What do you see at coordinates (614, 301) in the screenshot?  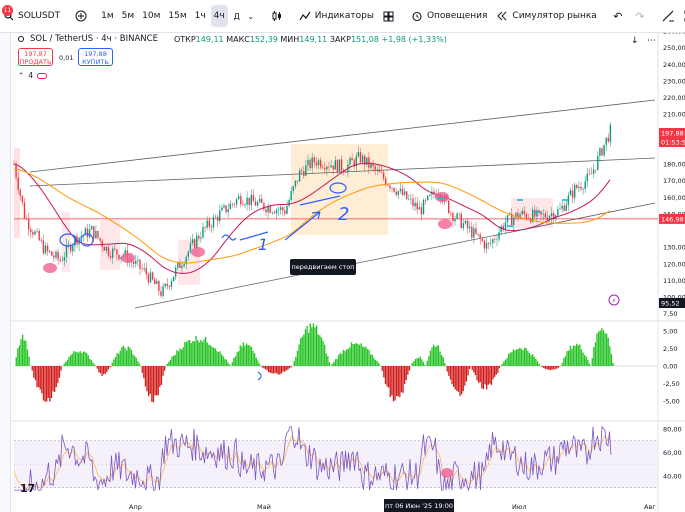 I see `flash-icon: ⚡` at bounding box center [614, 301].